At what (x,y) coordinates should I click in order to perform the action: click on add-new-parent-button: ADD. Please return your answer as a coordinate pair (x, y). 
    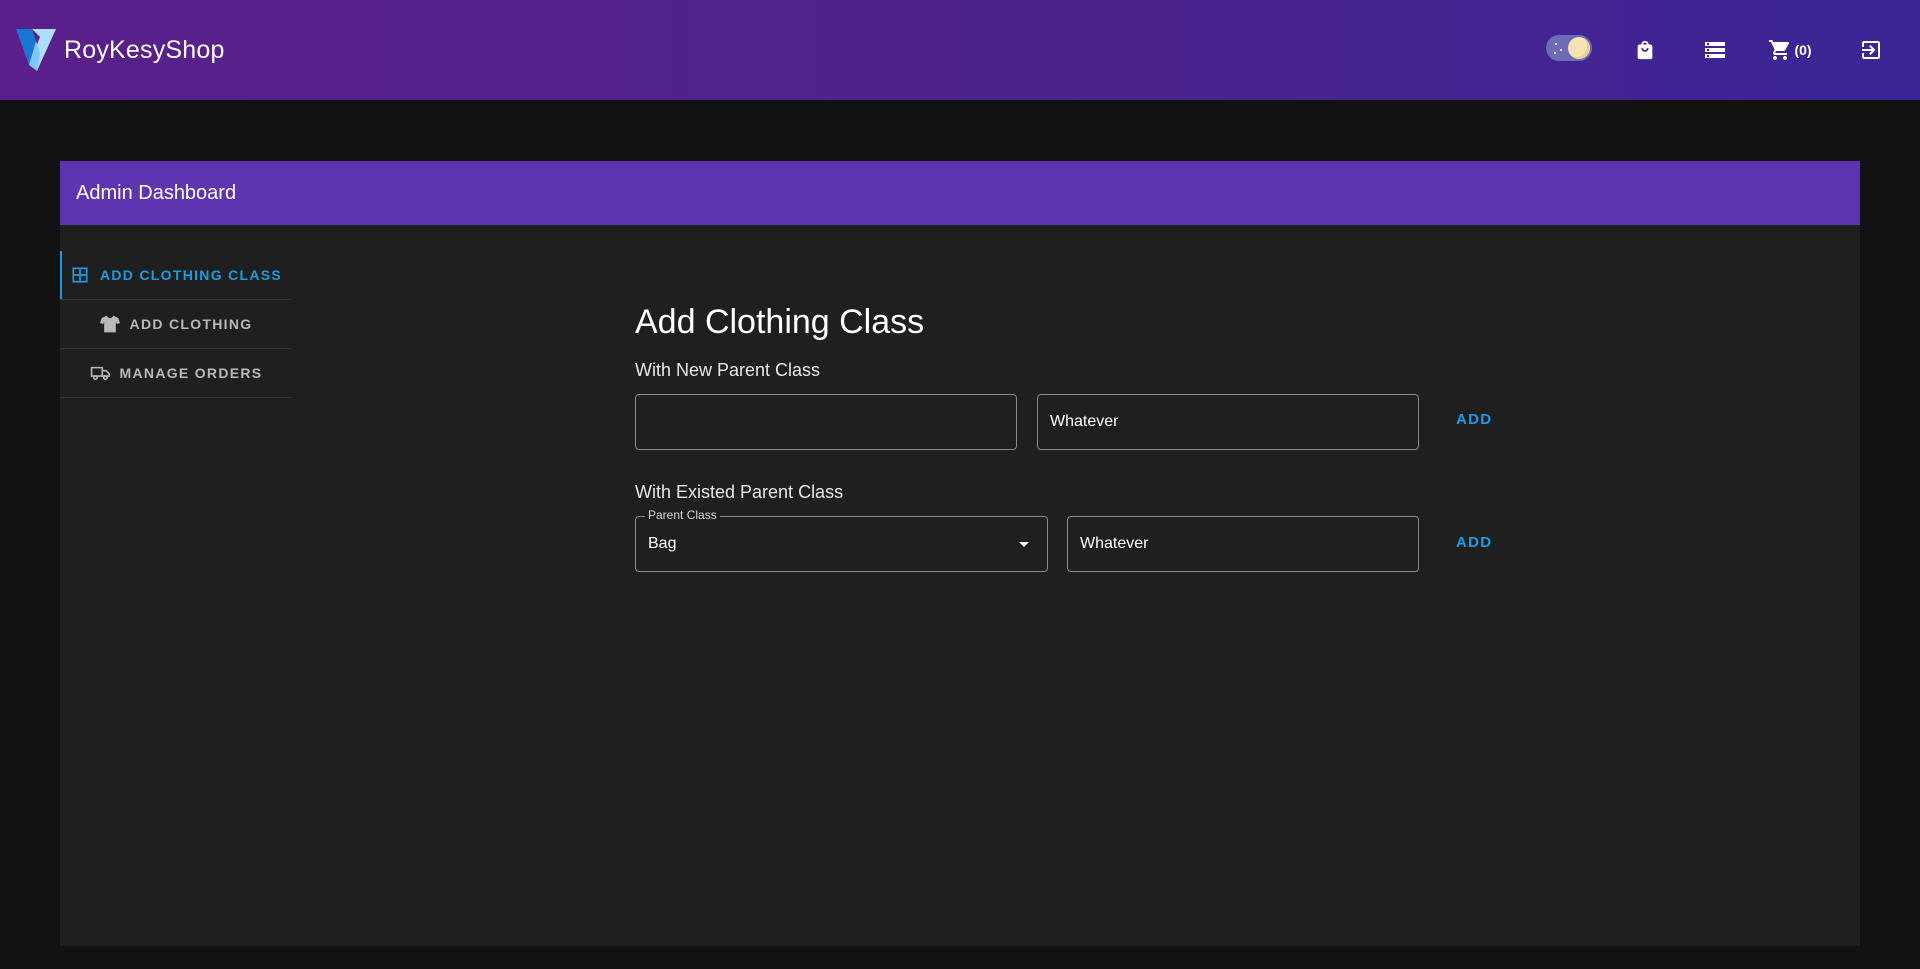
    Looking at the image, I should click on (1474, 419).